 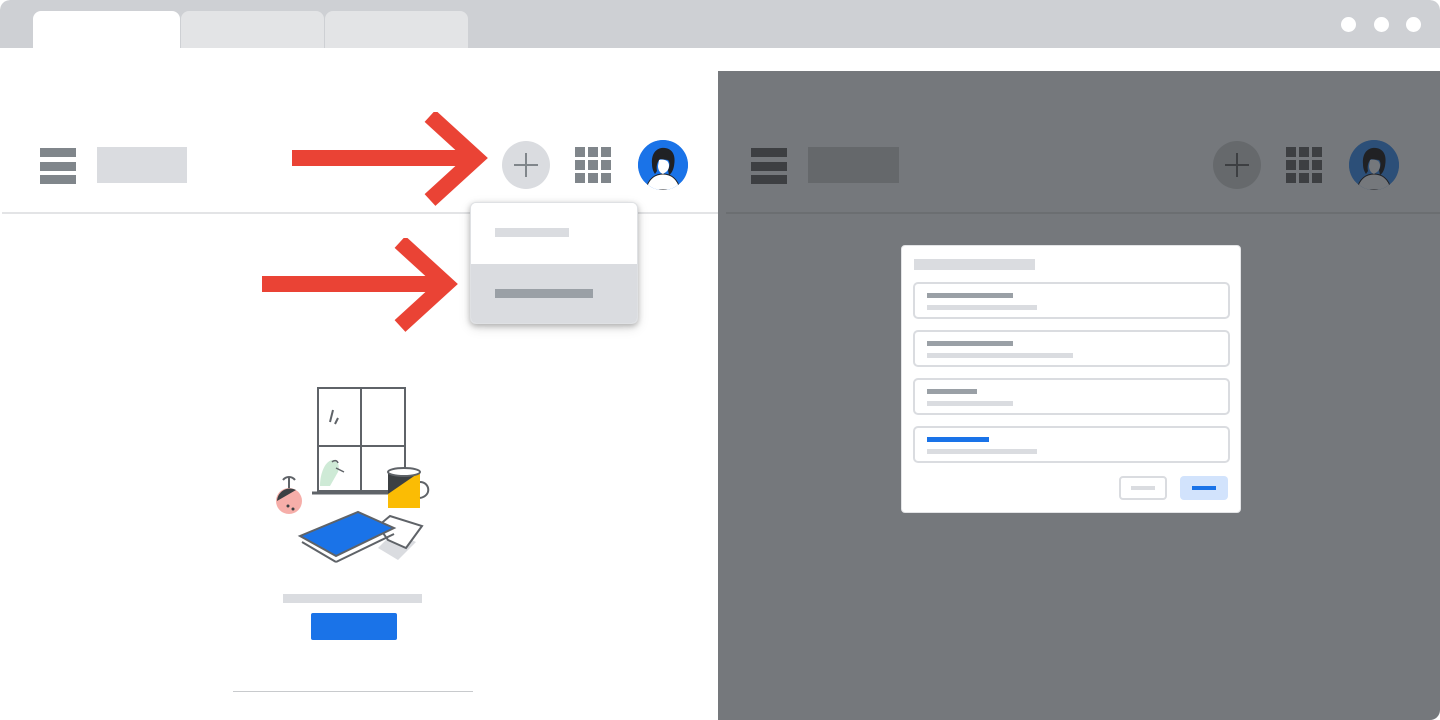 I want to click on empty-state-cta-button, so click(x=354, y=626).